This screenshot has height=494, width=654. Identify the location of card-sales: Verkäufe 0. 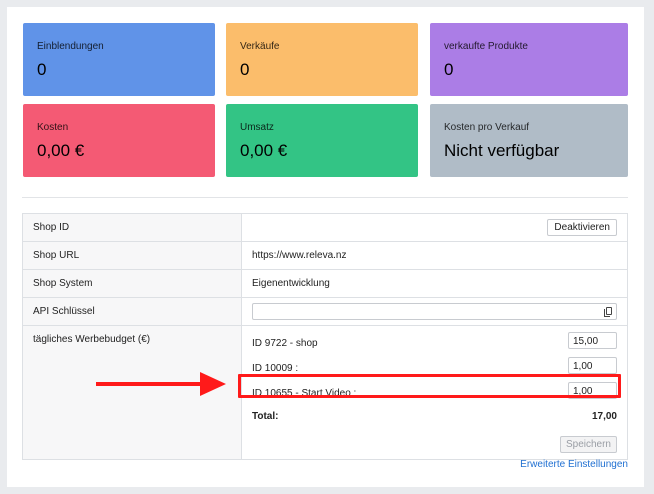
(322, 59).